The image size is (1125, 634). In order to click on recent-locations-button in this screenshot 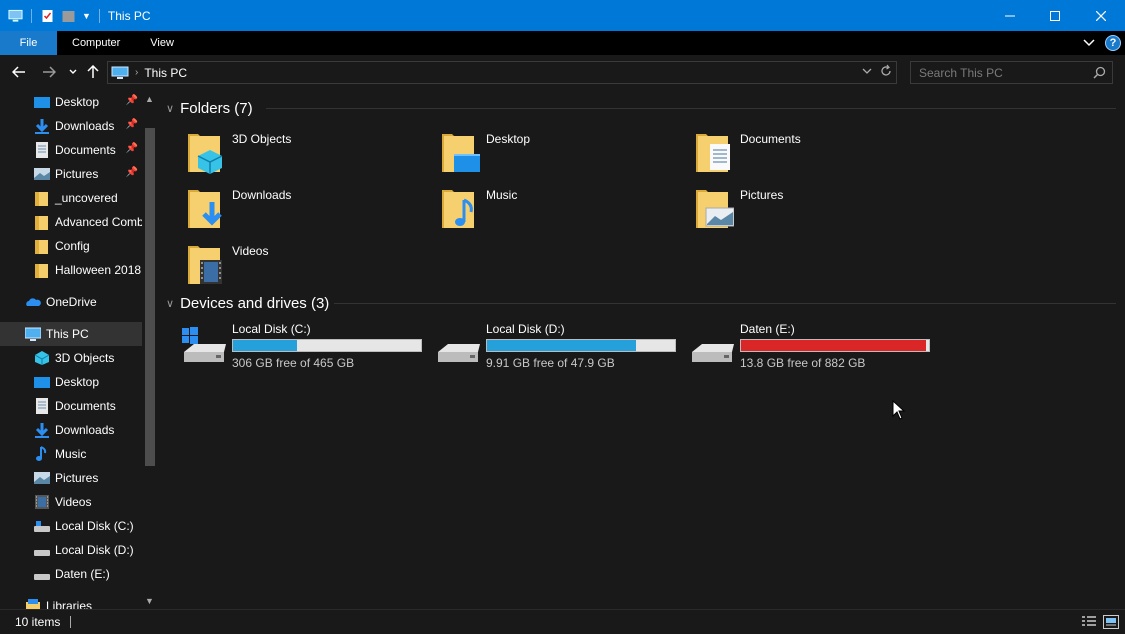, I will do `click(73, 72)`.